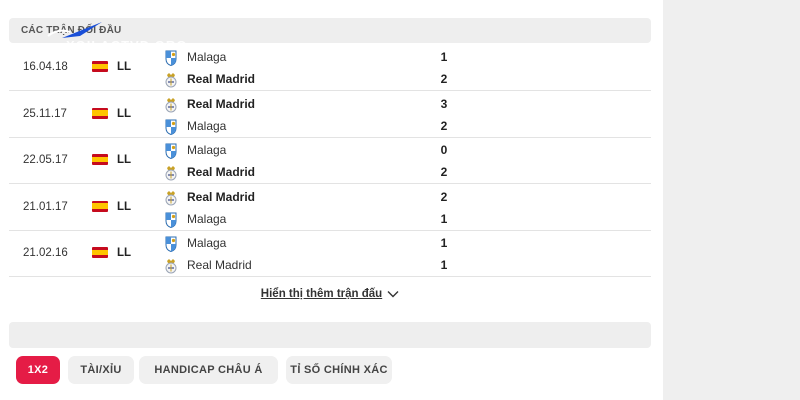 The height and width of the screenshot is (400, 800). Describe the element at coordinates (45, 253) in the screenshot. I see `match-date: 21.02.16` at that location.